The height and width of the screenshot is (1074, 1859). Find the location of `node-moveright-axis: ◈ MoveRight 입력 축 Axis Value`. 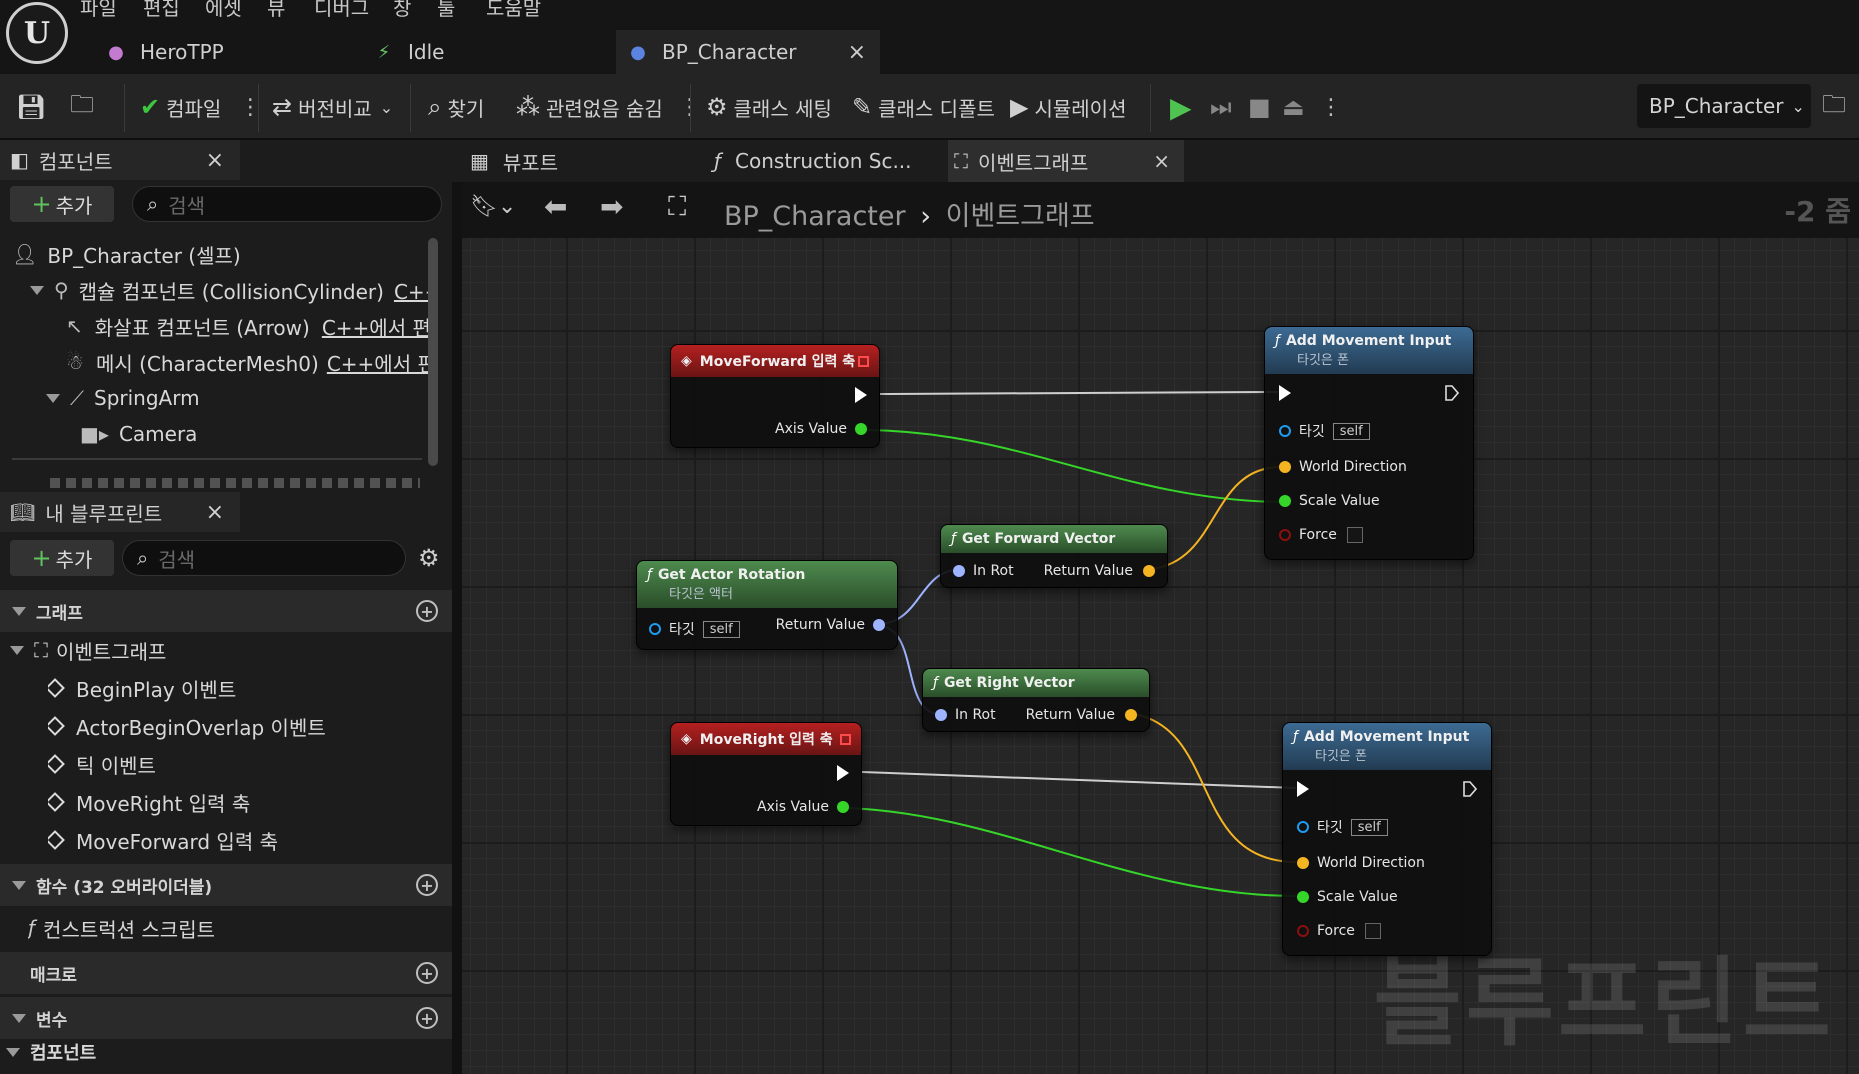

node-moveright-axis: ◈ MoveRight 입력 축 Axis Value is located at coordinates (766, 774).